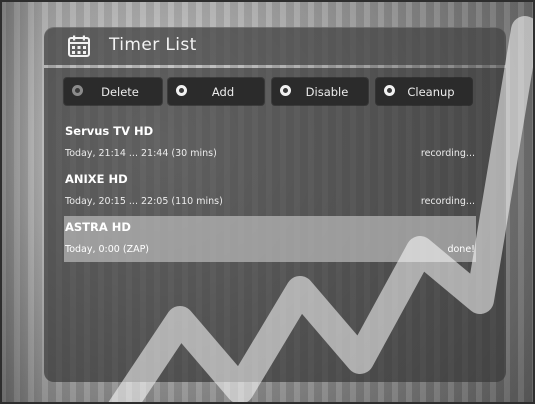 This screenshot has width=535, height=404. I want to click on timer-time: Today, 21:14 ... 21:44 (30 mins), so click(141, 153).